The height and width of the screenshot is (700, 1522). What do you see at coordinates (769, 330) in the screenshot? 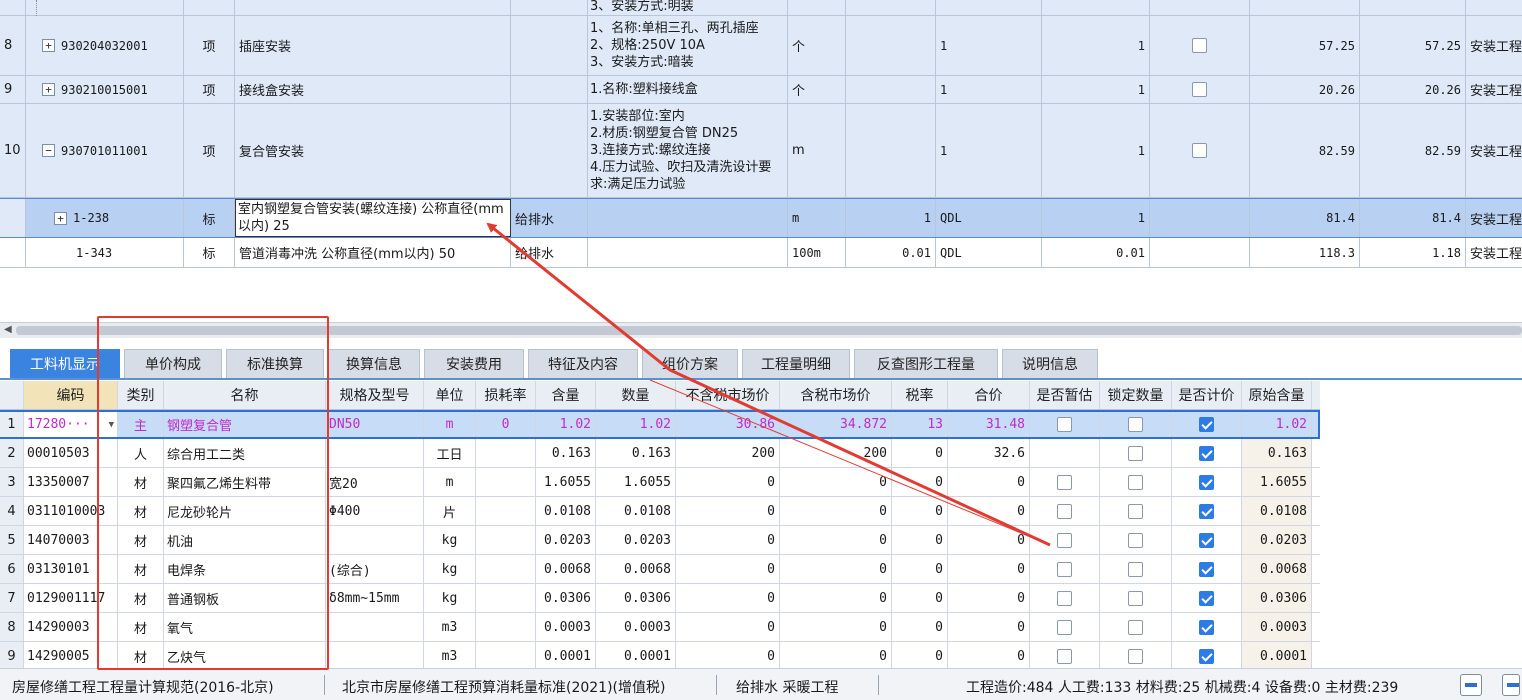
I see `scrollbar-thumb` at bounding box center [769, 330].